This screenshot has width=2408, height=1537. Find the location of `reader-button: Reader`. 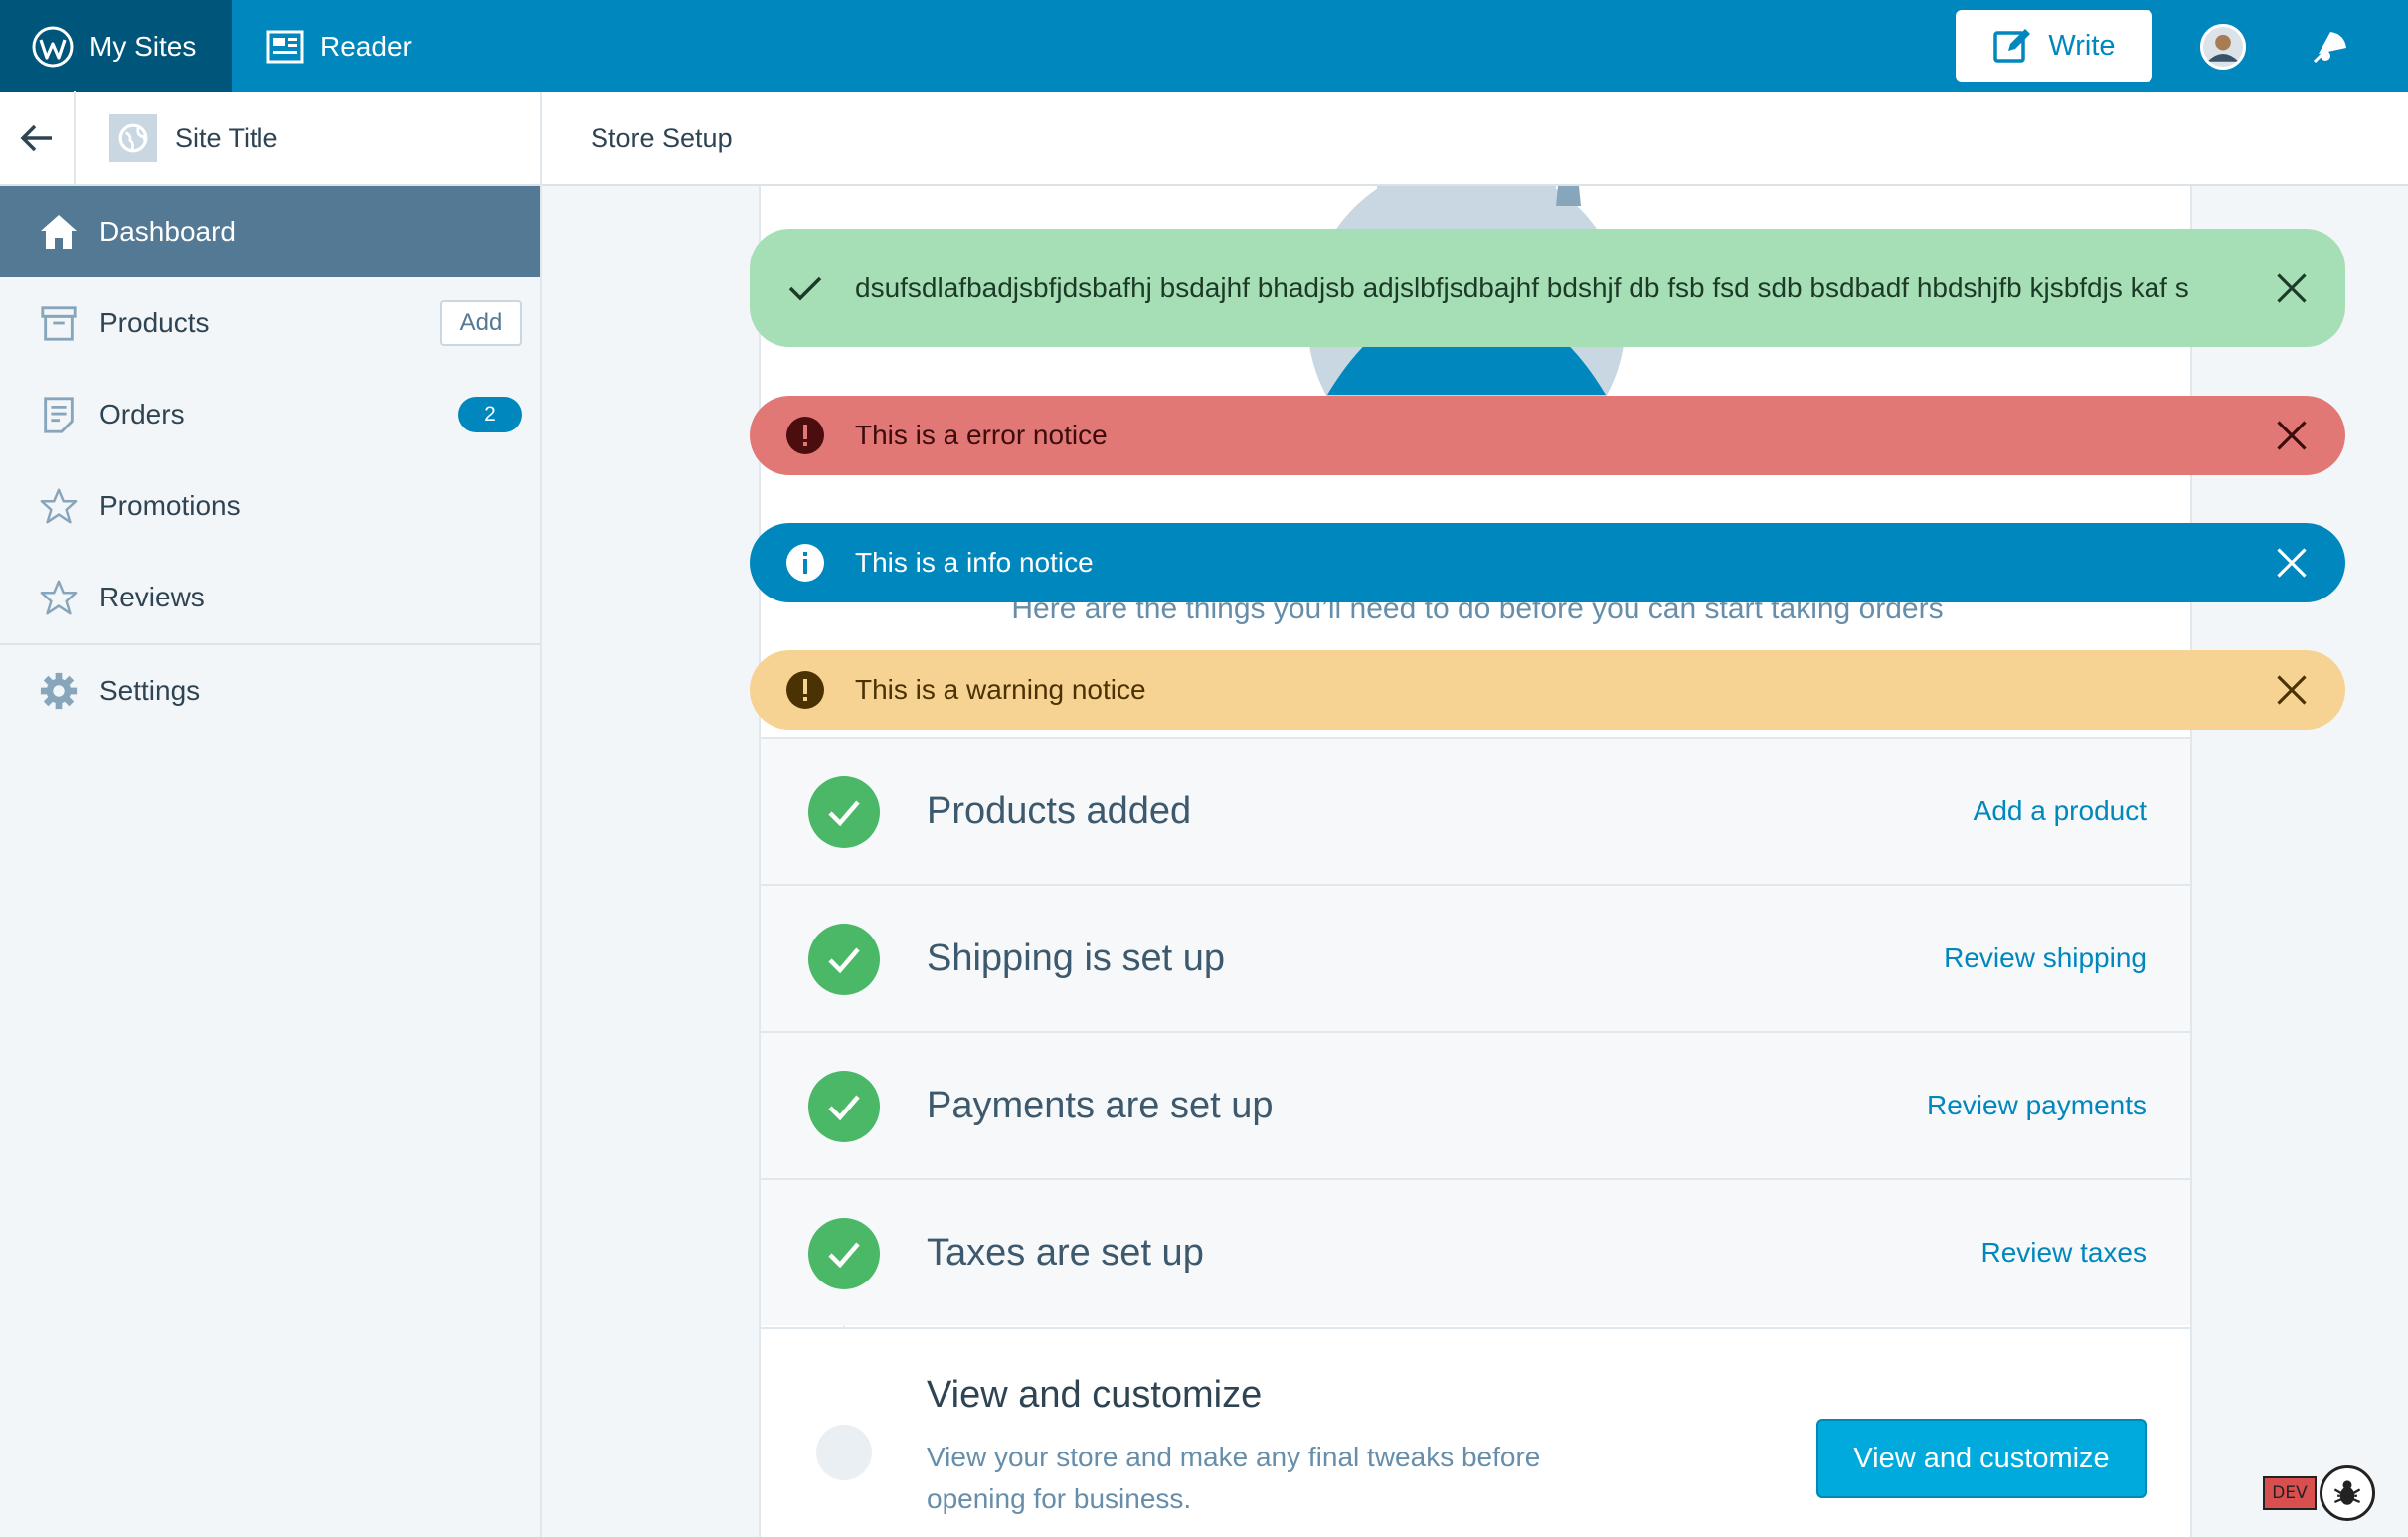

reader-button: Reader is located at coordinates (339, 46).